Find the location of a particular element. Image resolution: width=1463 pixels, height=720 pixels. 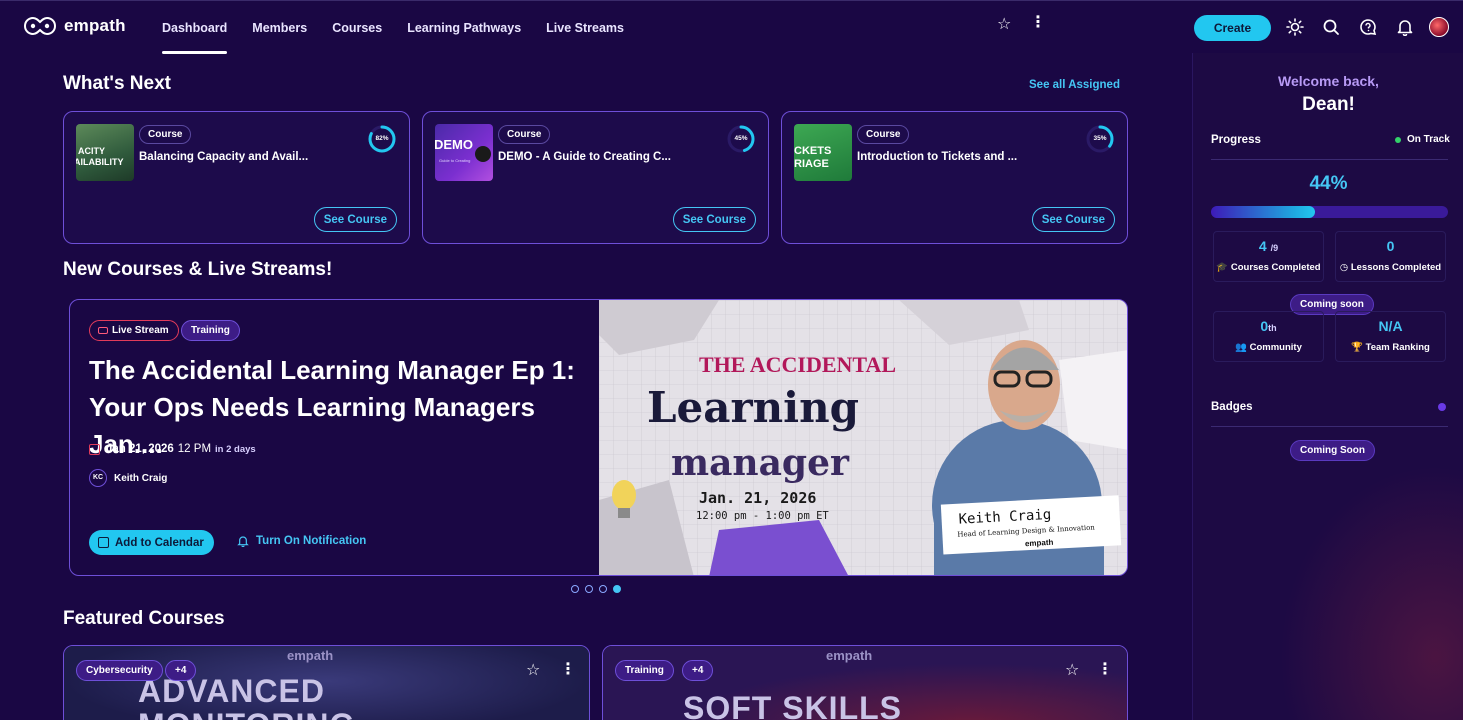

stream-date: Jan 21, 2026 is located at coordinates (140, 449).